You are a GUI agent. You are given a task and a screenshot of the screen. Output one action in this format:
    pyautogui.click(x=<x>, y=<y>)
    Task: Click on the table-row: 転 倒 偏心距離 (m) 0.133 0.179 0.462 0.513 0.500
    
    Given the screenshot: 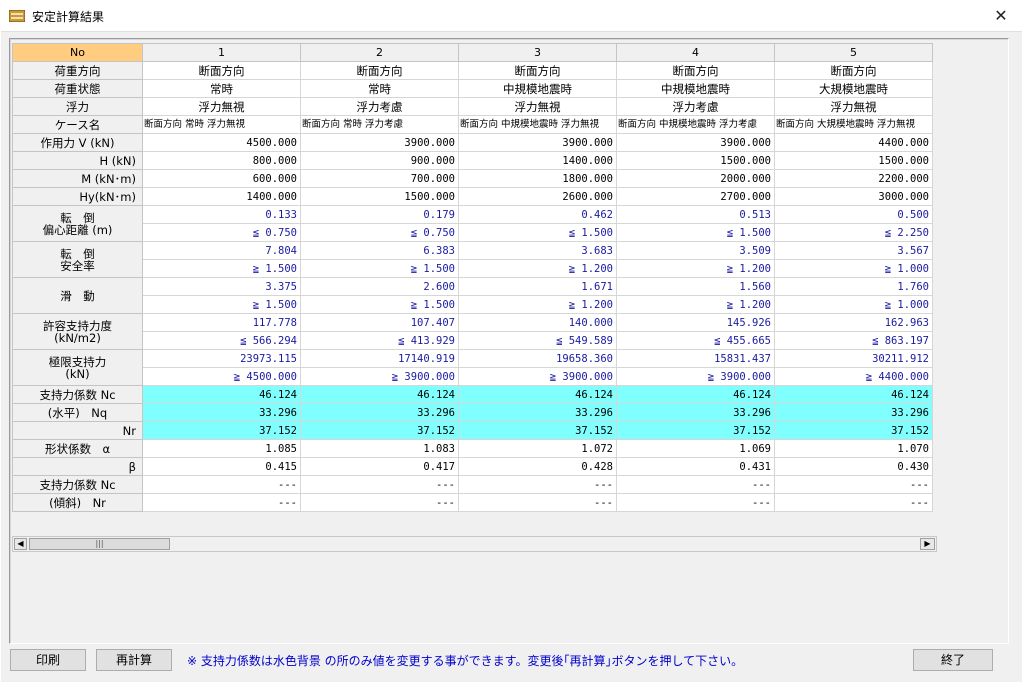 What is the action you would take?
    pyautogui.click(x=472, y=223)
    